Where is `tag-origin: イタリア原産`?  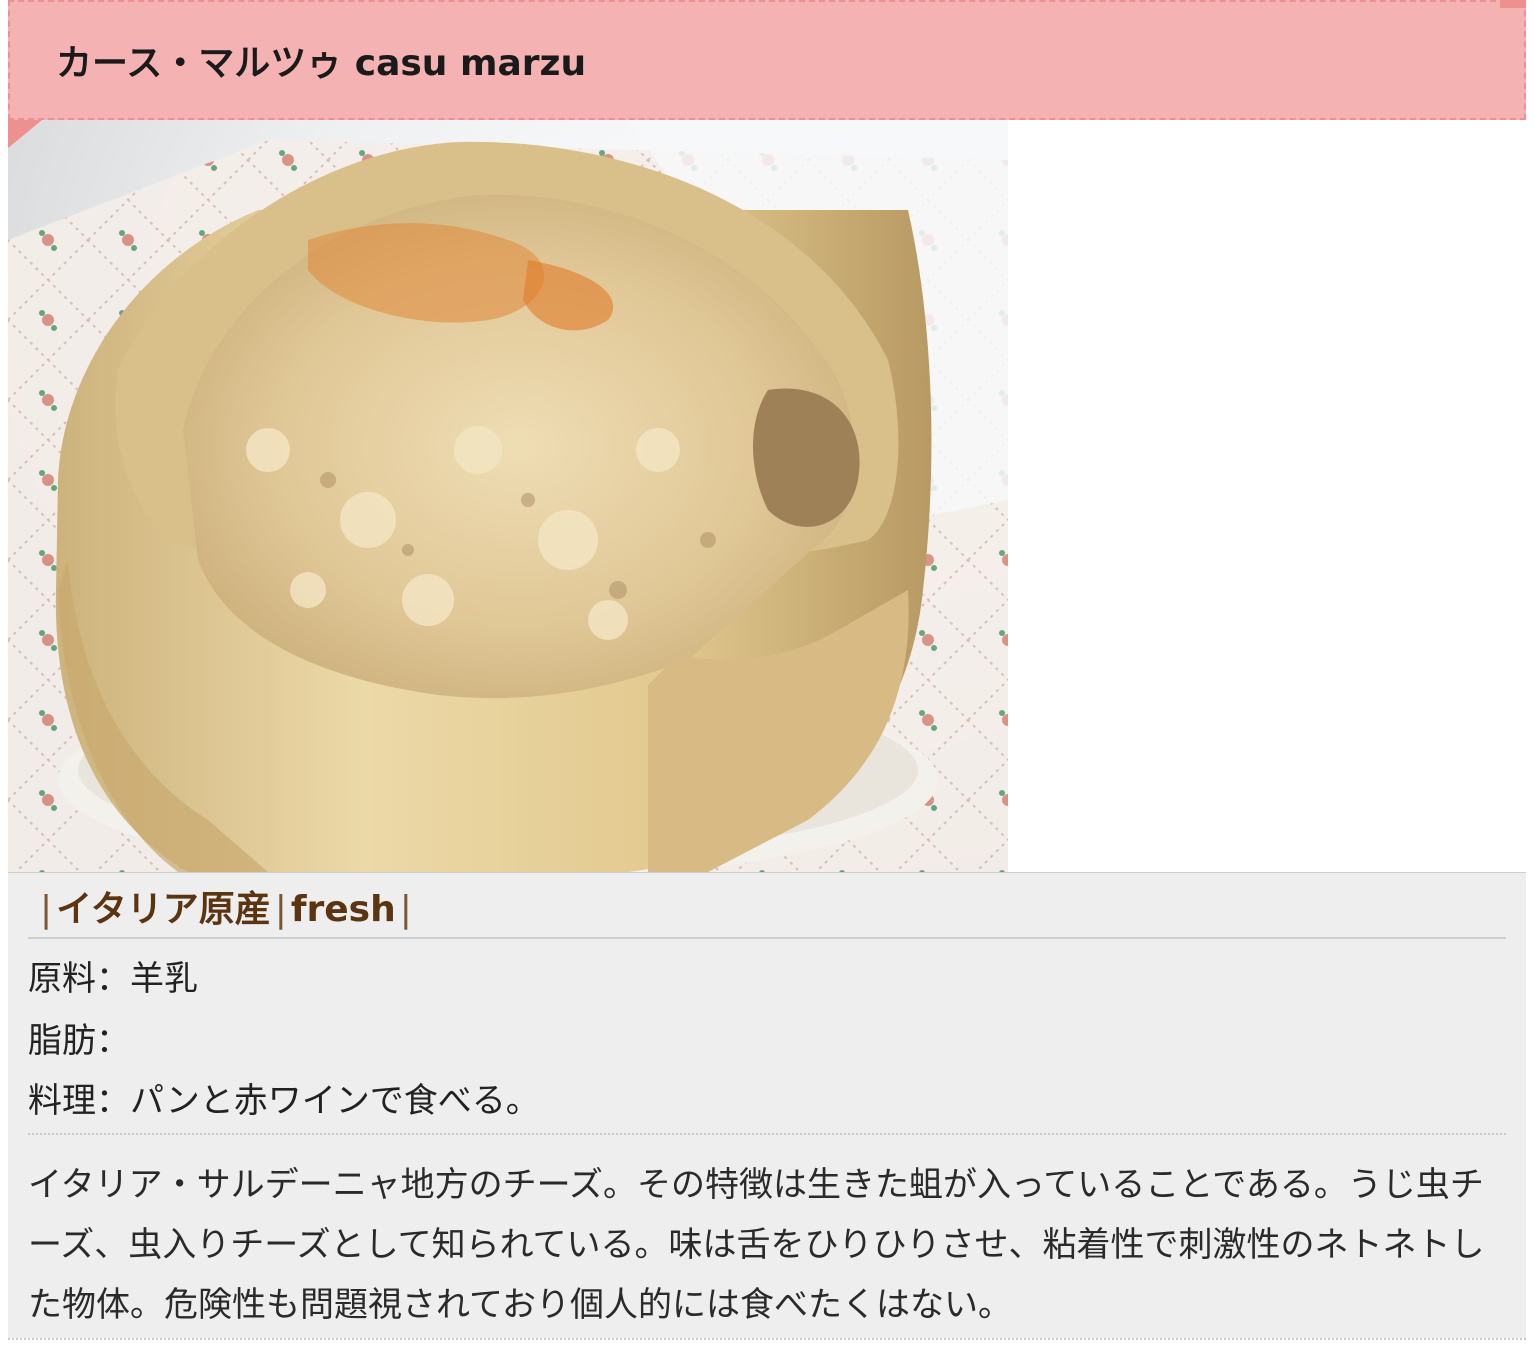
tag-origin: イタリア原産 is located at coordinates (163, 909).